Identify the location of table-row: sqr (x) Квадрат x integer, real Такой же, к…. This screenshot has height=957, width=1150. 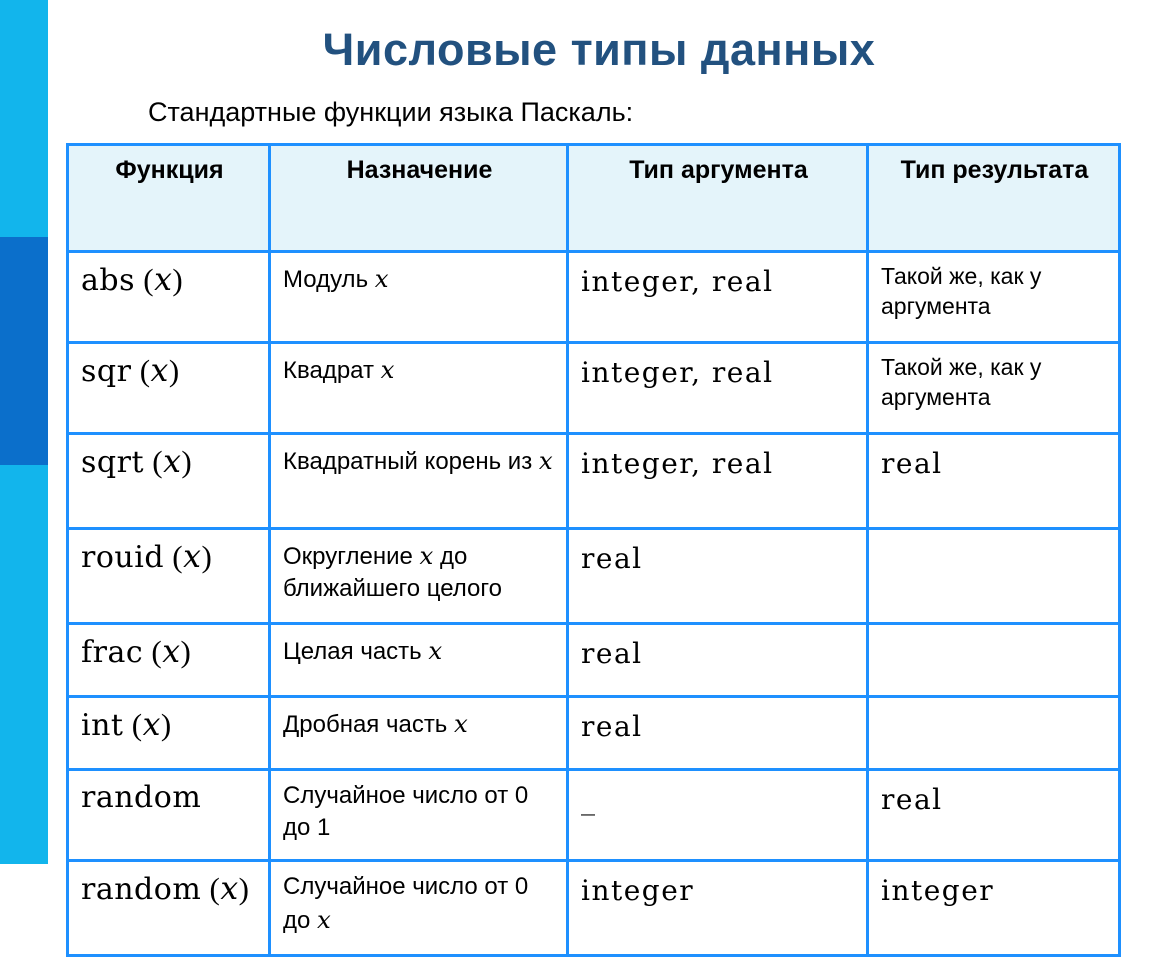
(593, 388).